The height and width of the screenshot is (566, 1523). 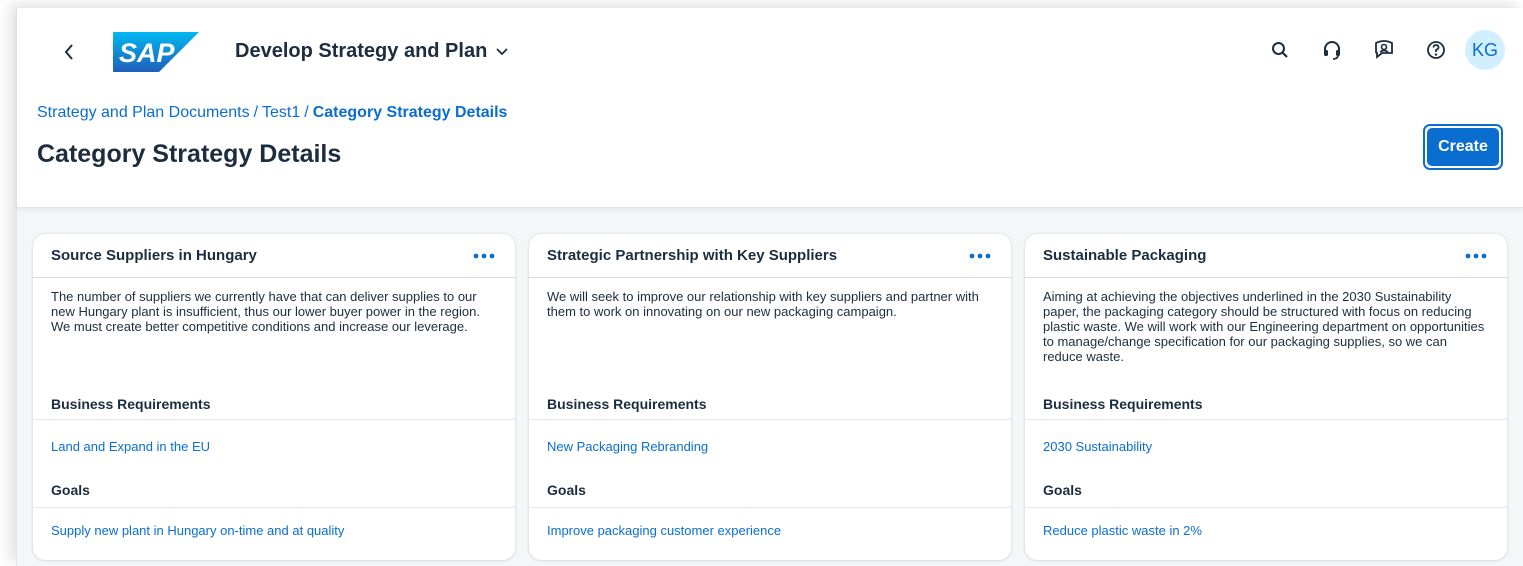 I want to click on business-requirement-link: Land and Expand in the EU, so click(x=274, y=446).